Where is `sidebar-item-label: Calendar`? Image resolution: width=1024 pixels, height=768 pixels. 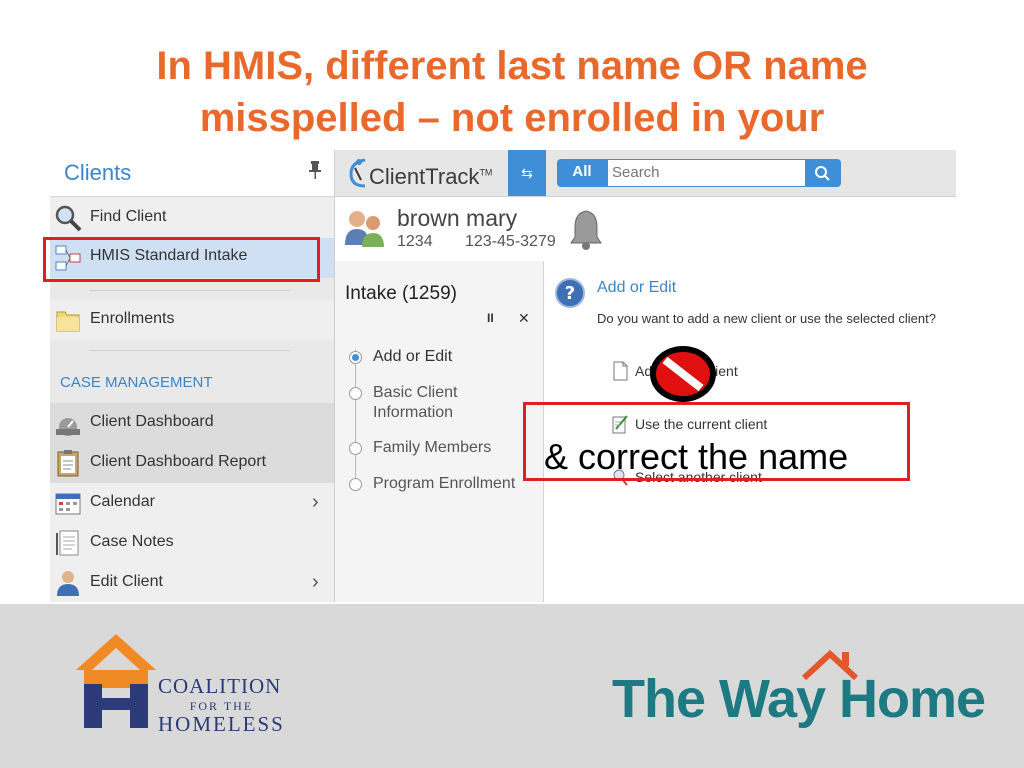 sidebar-item-label: Calendar is located at coordinates (122, 501).